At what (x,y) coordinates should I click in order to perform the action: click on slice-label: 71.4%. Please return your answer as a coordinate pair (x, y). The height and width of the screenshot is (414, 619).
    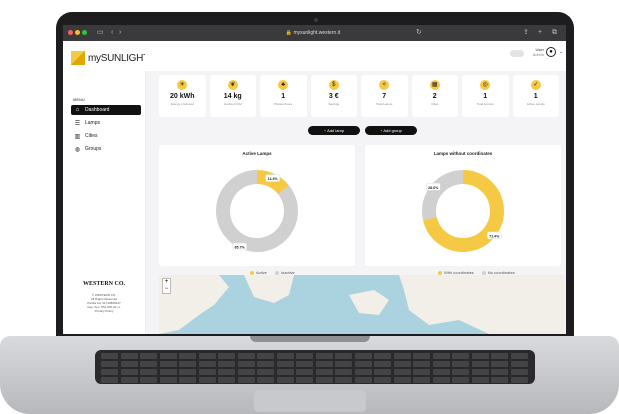
    Looking at the image, I should click on (494, 235).